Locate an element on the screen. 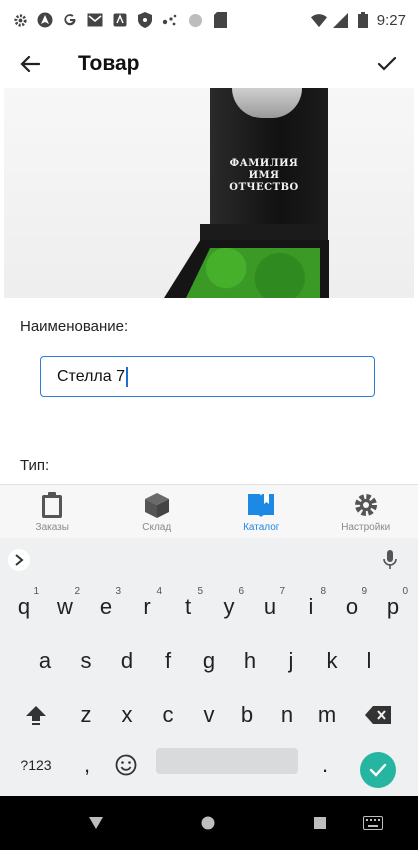  key-char: o is located at coordinates (352, 606).